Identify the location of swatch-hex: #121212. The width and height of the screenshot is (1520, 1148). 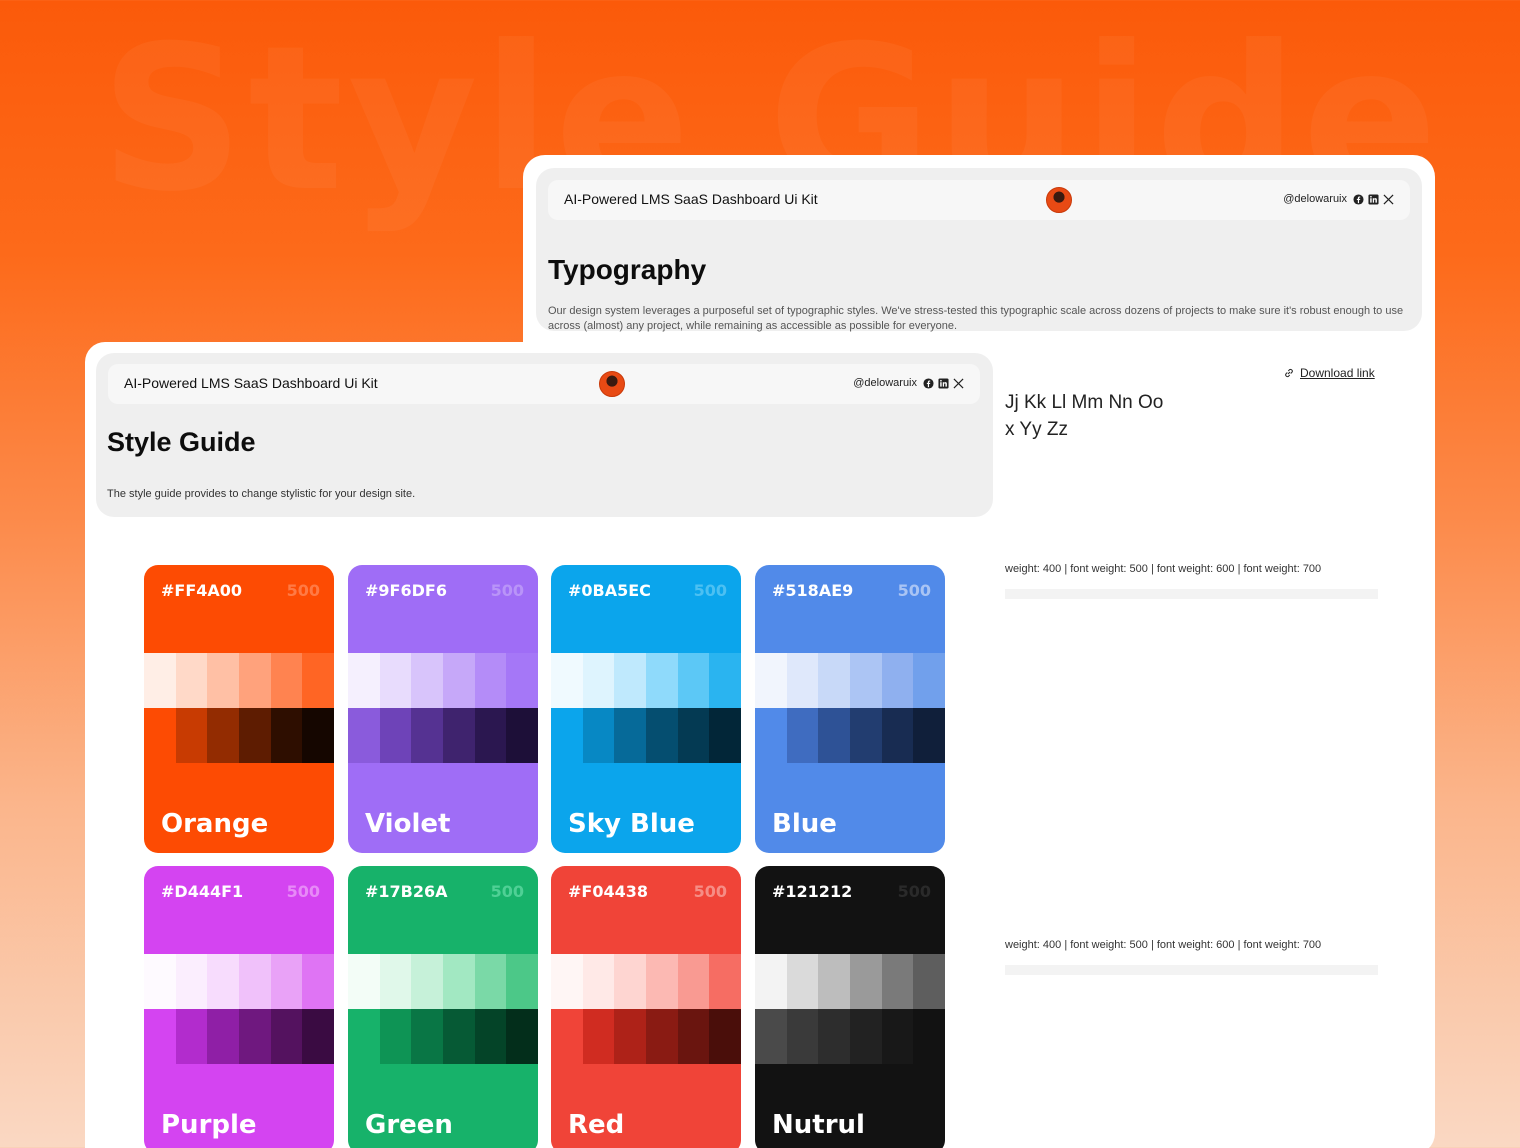
(812, 891).